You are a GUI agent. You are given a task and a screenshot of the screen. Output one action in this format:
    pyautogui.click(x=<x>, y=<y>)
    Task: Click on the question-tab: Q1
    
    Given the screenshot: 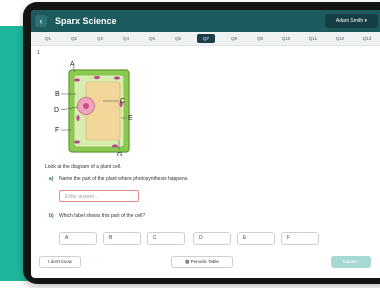 What is the action you would take?
    pyautogui.click(x=48, y=38)
    